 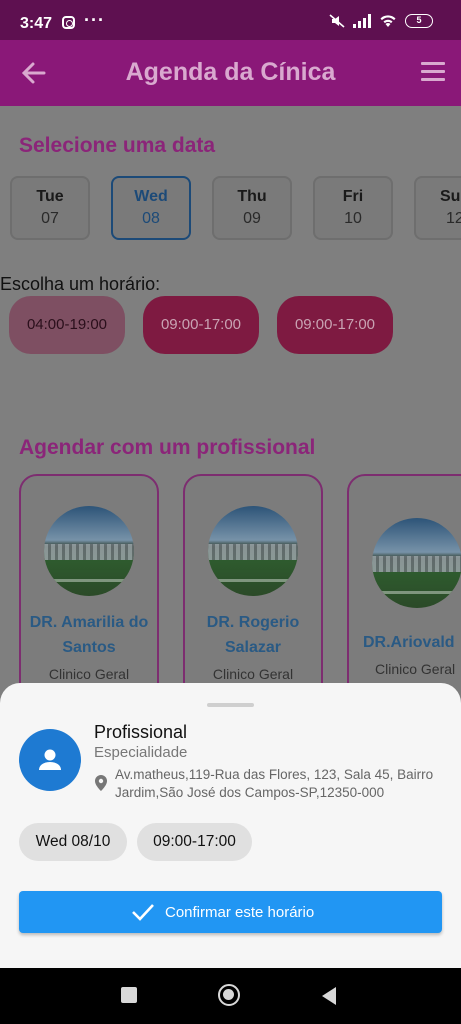 What do you see at coordinates (101, 783) in the screenshot?
I see `location-pin-icon` at bounding box center [101, 783].